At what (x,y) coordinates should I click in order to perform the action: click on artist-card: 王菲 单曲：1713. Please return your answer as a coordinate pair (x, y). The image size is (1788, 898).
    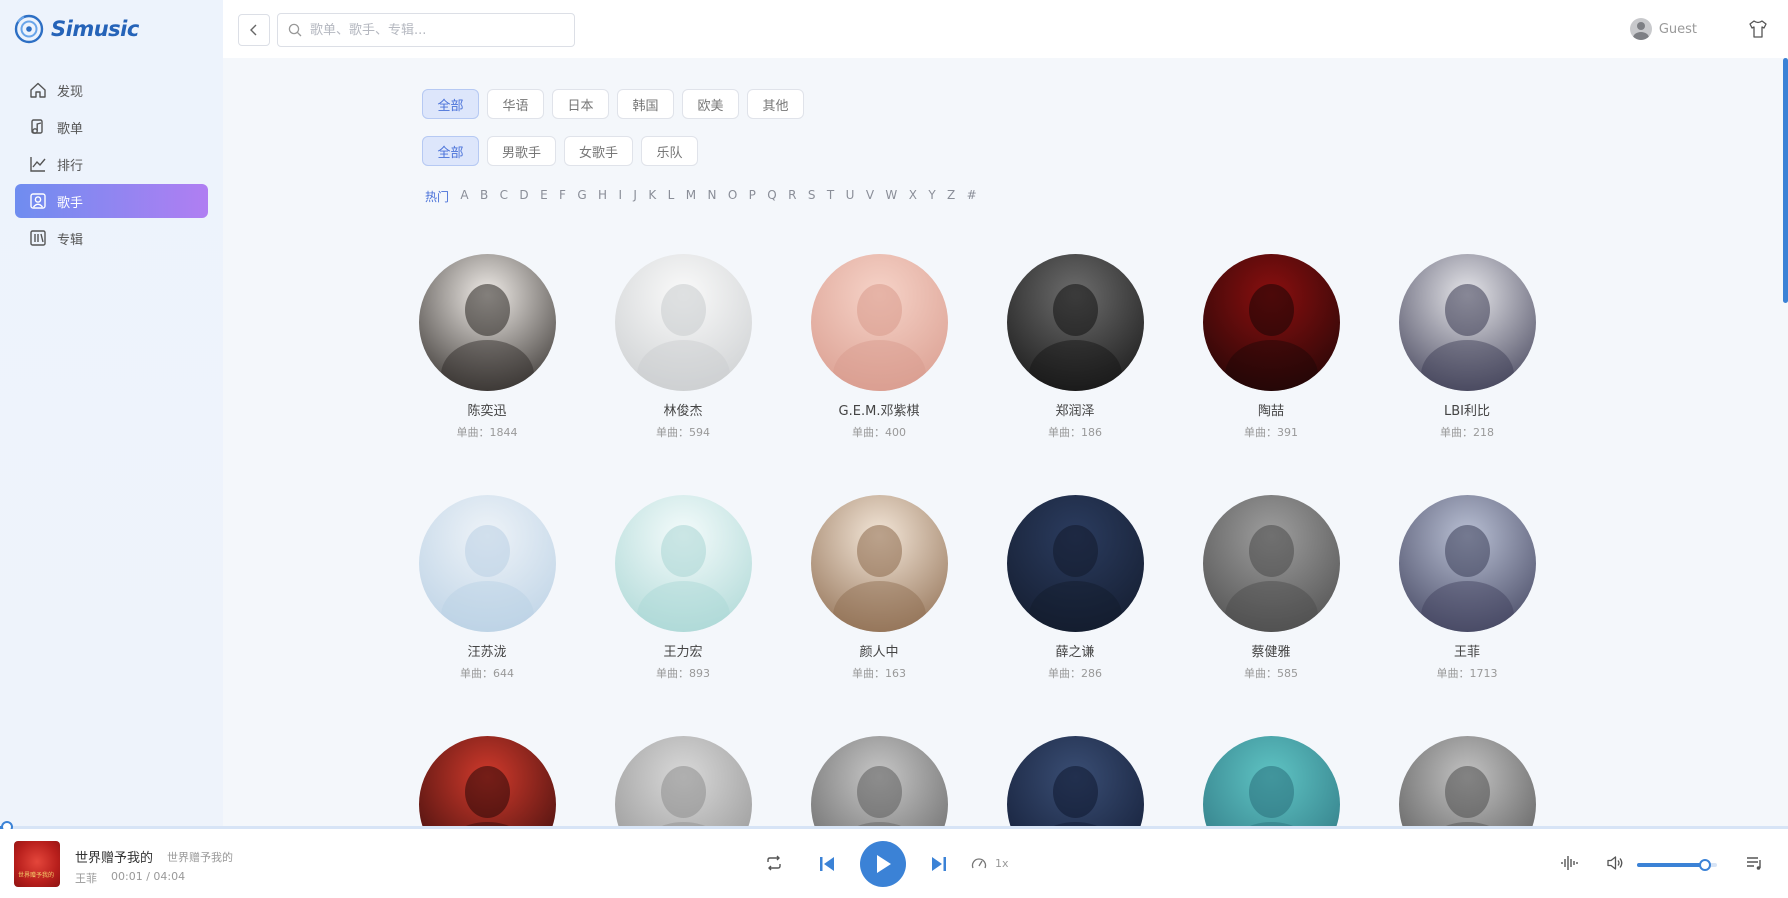
    Looking at the image, I should click on (1467, 588).